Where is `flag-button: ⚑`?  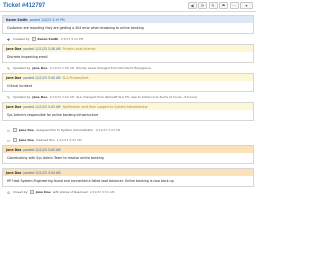
flag-button: ⚑ is located at coordinates (223, 5).